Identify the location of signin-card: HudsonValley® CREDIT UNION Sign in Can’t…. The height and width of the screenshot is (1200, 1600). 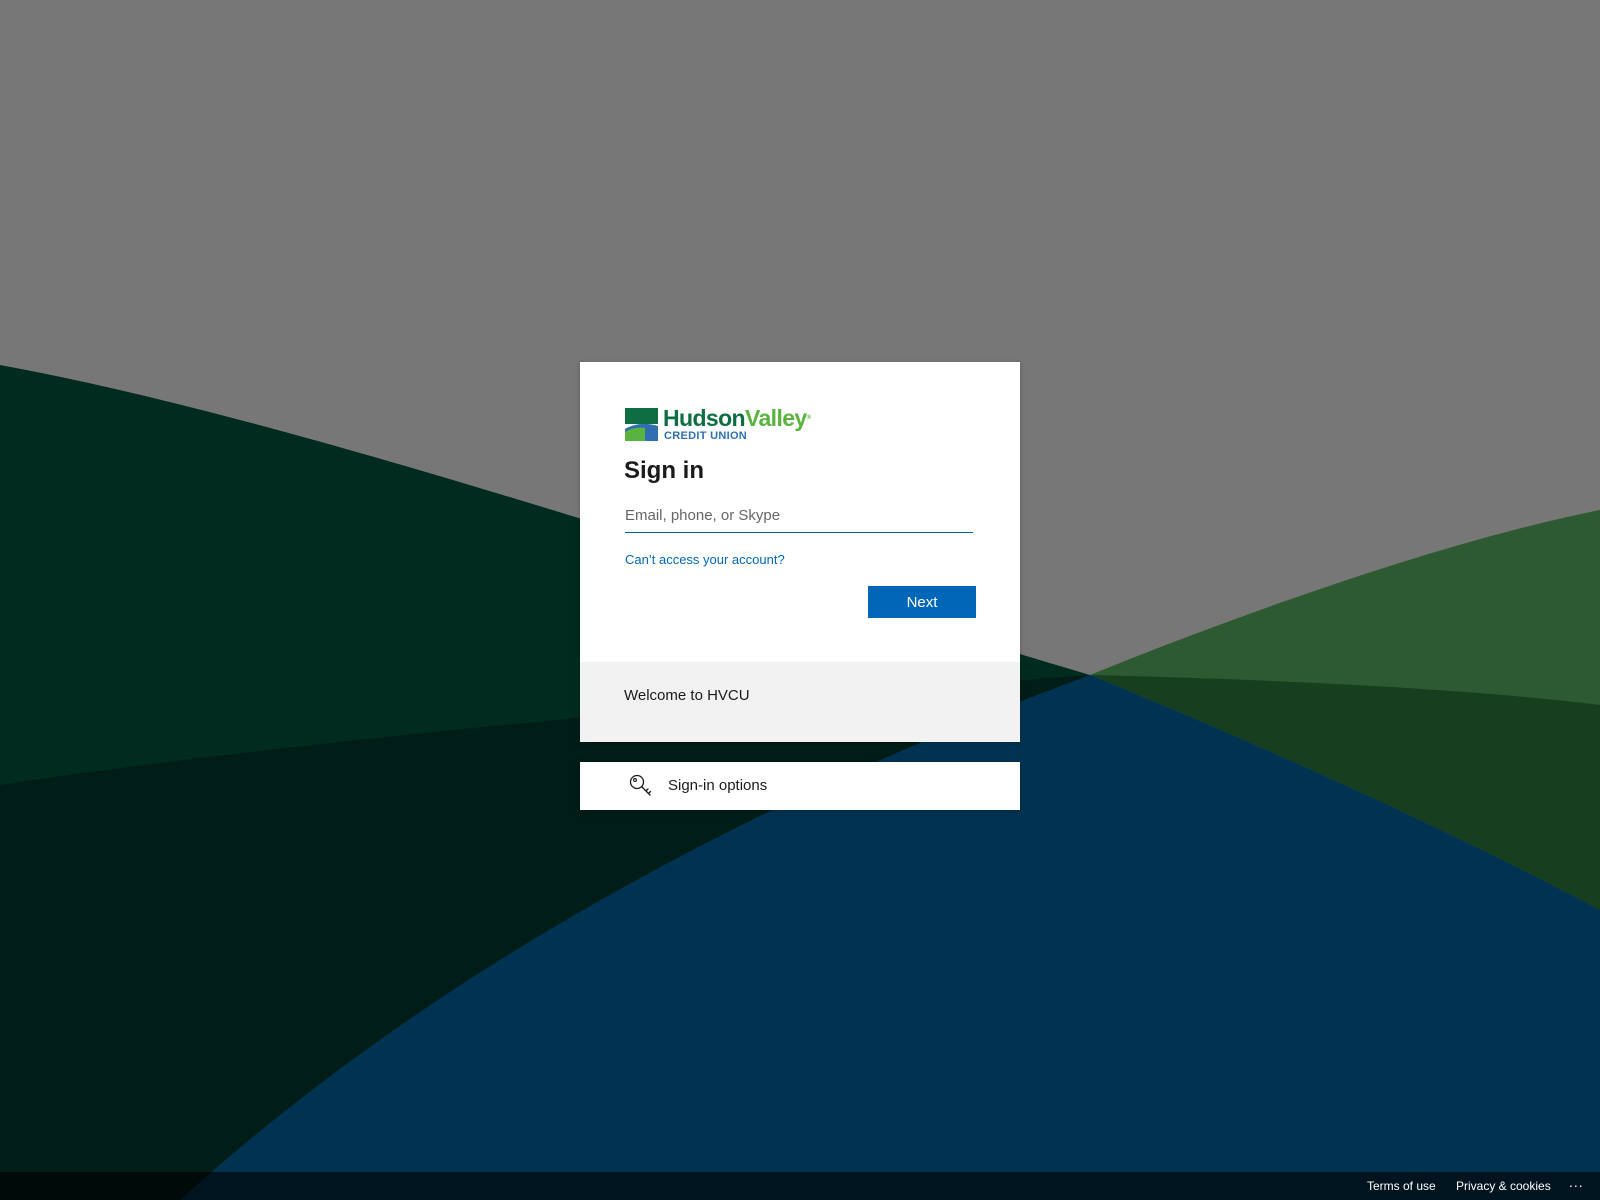
(800, 552).